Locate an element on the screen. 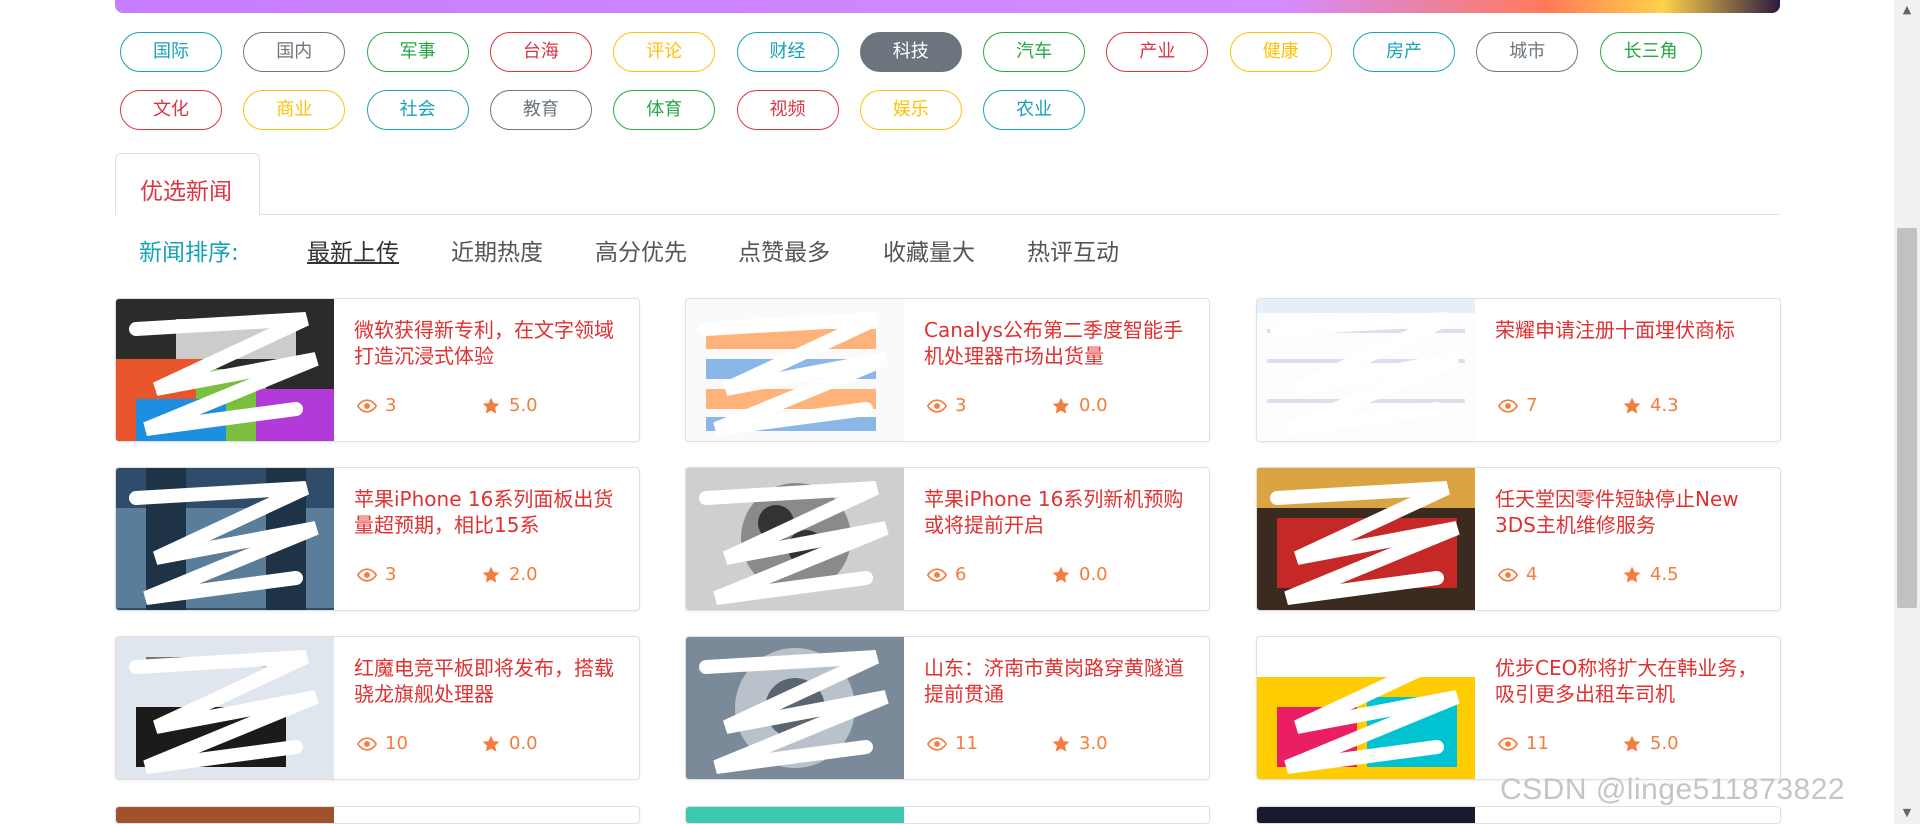 This screenshot has height=824, width=1920. rating-value: 3.0 is located at coordinates (1093, 743).